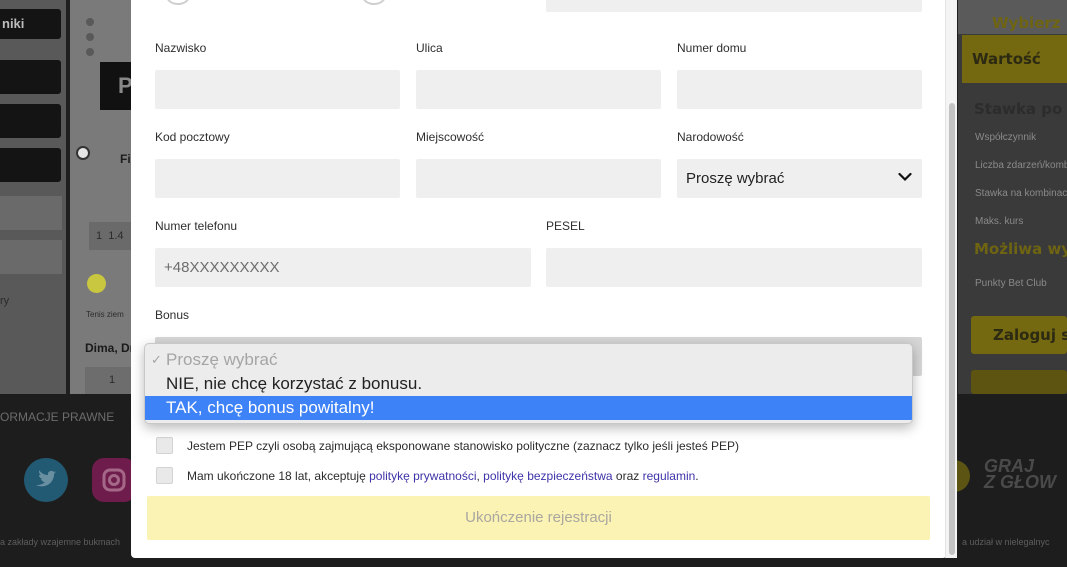 The height and width of the screenshot is (567, 1067). What do you see at coordinates (1011, 283) in the screenshot?
I see `club-label: Punkty Bet Club` at bounding box center [1011, 283].